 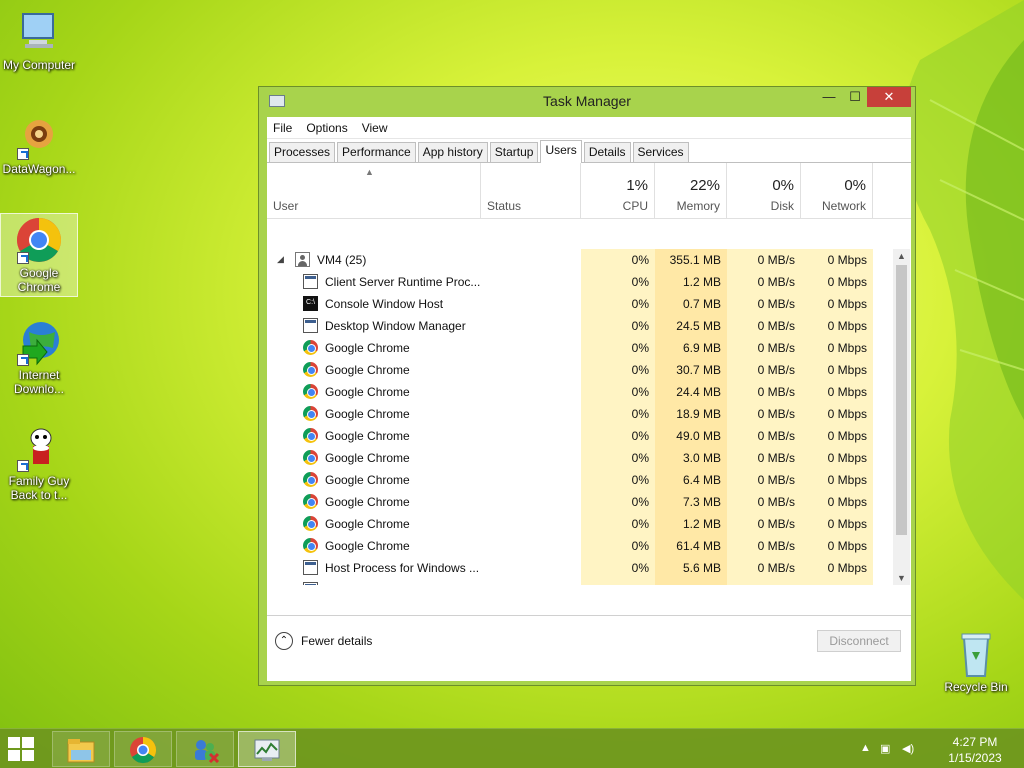 I want to click on column-header-user: ▲ User, so click(x=374, y=191).